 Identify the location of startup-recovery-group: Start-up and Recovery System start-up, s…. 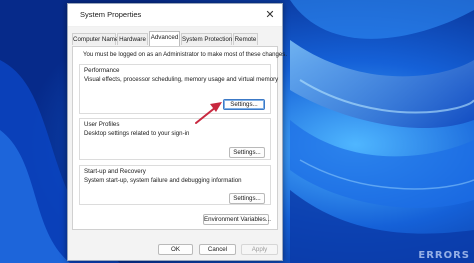
(175, 185).